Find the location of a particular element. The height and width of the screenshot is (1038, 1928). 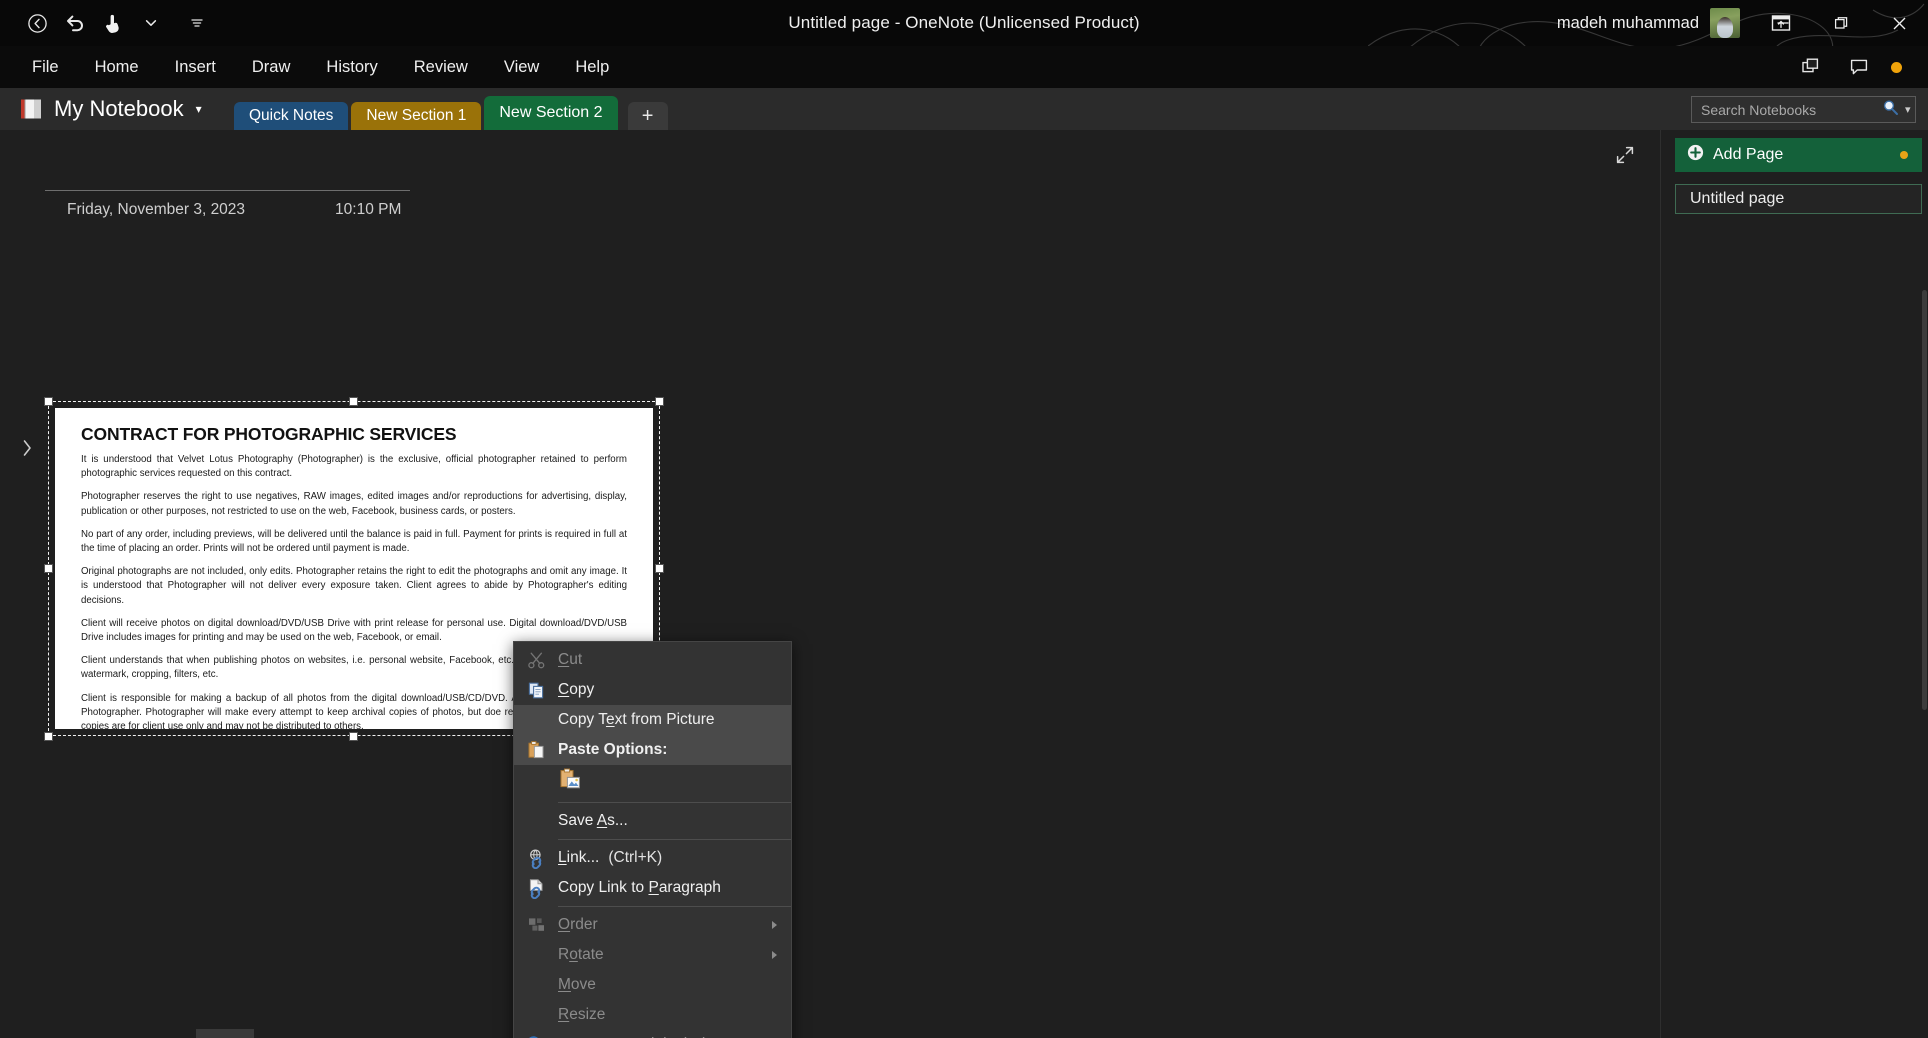

context-menu-shortcut: (Ctrl+K) is located at coordinates (635, 857).